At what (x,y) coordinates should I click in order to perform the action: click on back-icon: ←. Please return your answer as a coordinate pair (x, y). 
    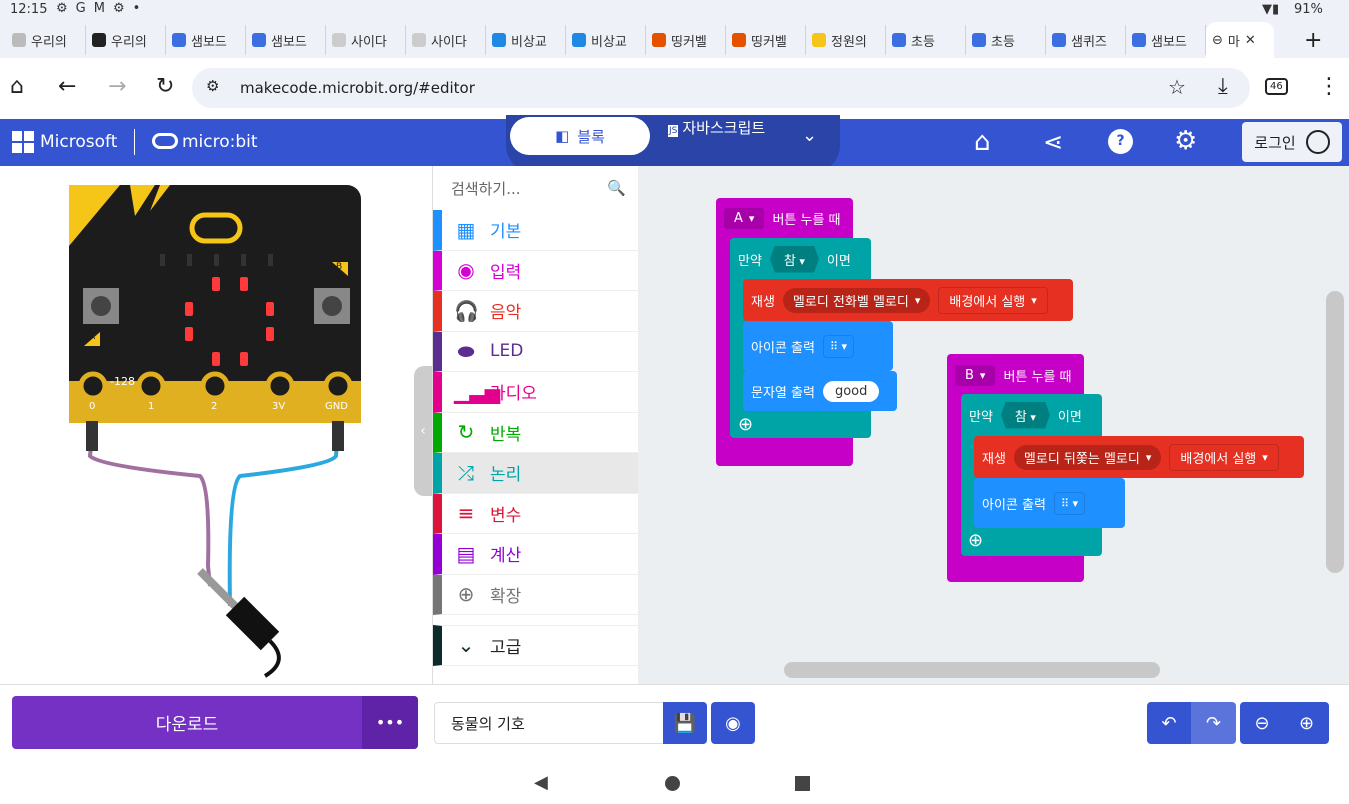
    Looking at the image, I should click on (67, 86).